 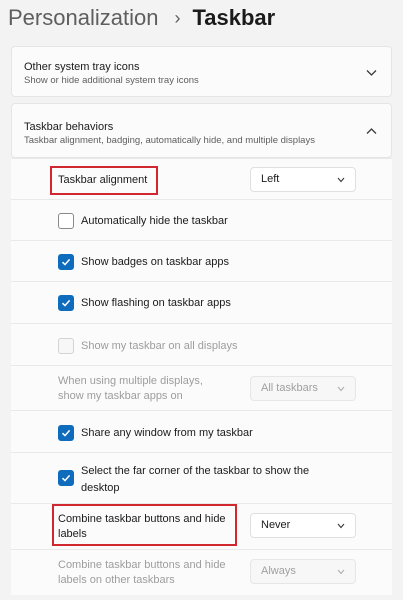 I want to click on taskbar-behaviors-title: Taskbar behaviors, so click(x=69, y=127).